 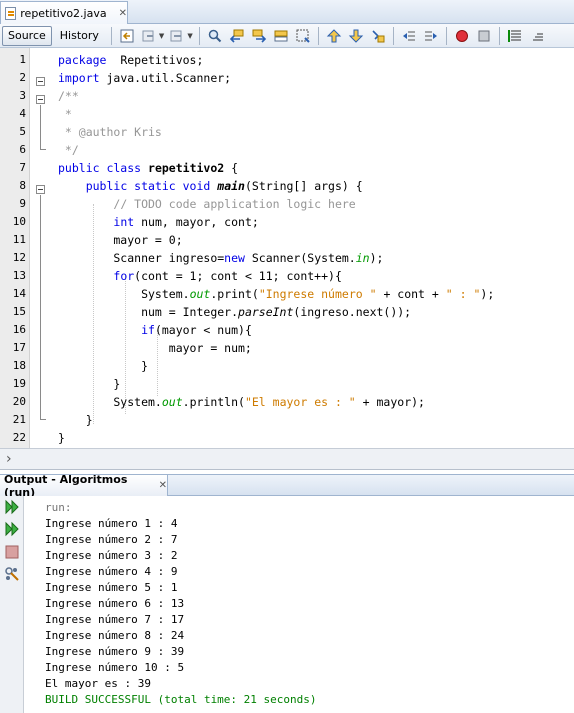 What do you see at coordinates (84, 486) in the screenshot?
I see `output-tab: Output - Algoritmos (run) ✕` at bounding box center [84, 486].